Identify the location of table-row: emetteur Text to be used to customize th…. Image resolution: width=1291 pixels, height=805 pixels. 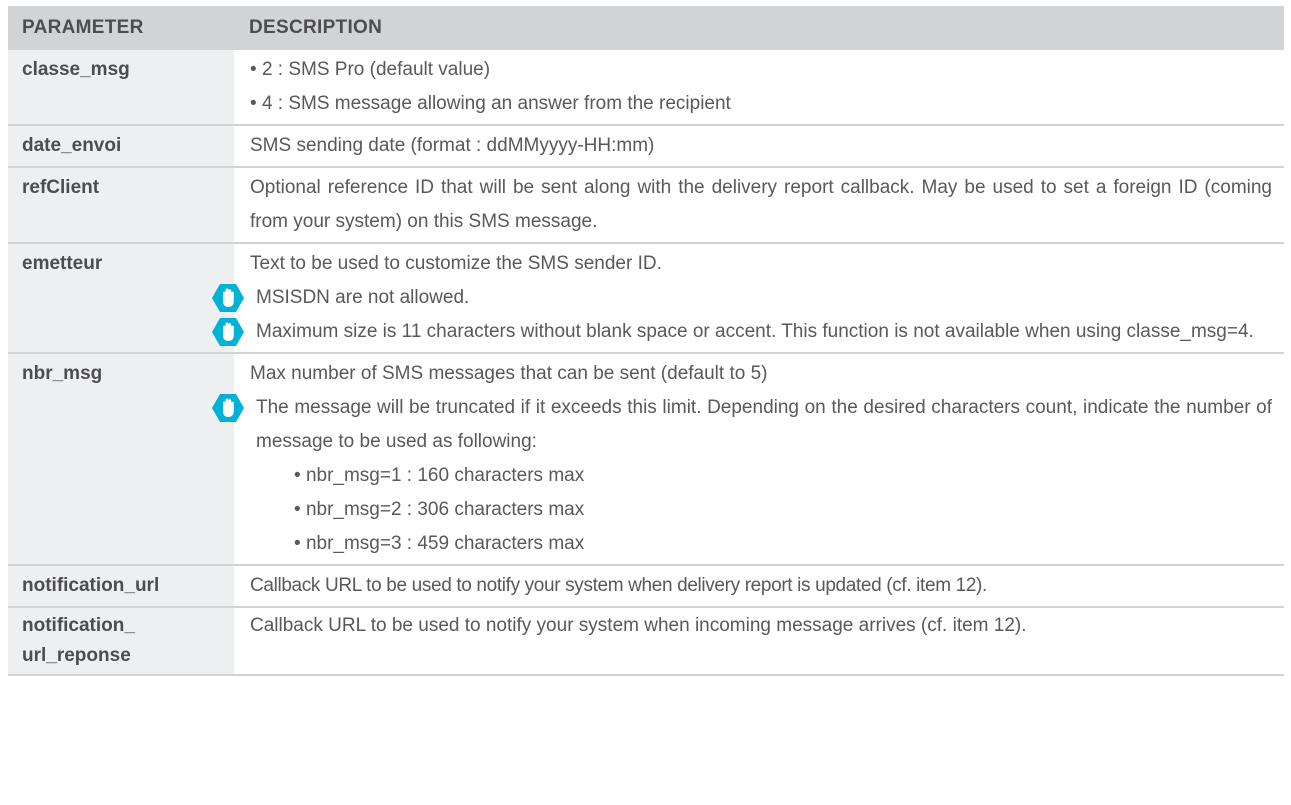
(646, 298).